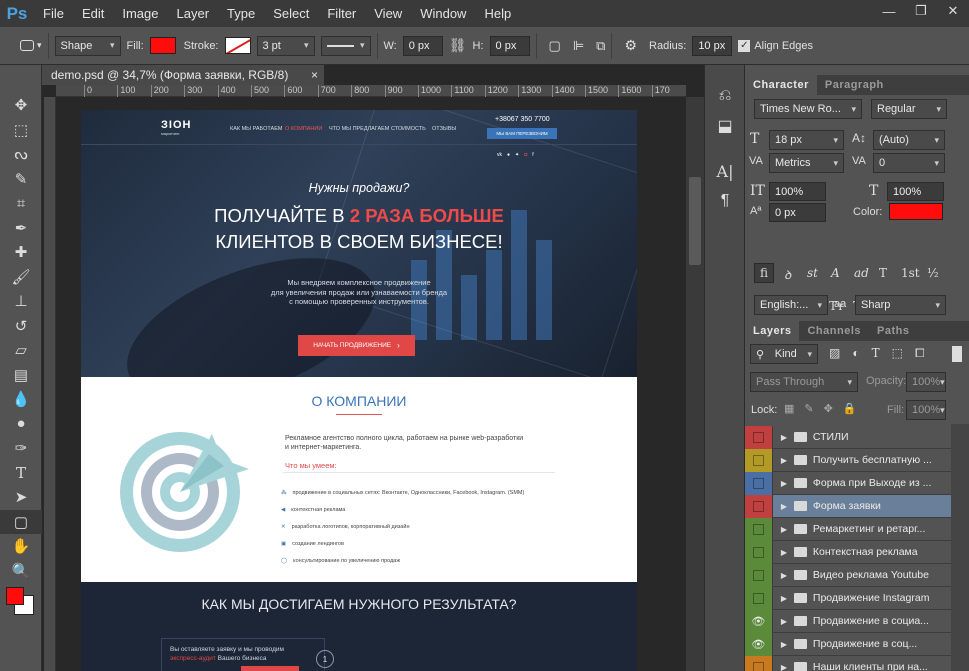  I want to click on menu-select: Select, so click(291, 13).